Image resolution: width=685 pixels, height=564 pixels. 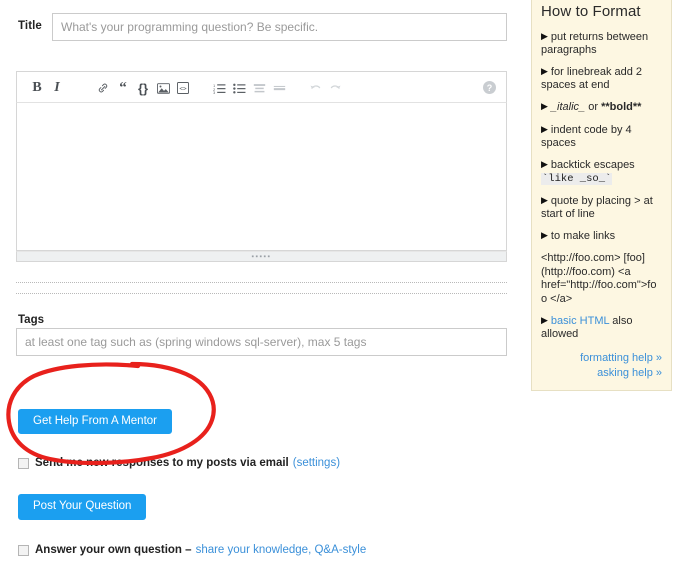 What do you see at coordinates (597, 207) in the screenshot?
I see `format-tip-quote: ▶ quote by placing > at start of line` at bounding box center [597, 207].